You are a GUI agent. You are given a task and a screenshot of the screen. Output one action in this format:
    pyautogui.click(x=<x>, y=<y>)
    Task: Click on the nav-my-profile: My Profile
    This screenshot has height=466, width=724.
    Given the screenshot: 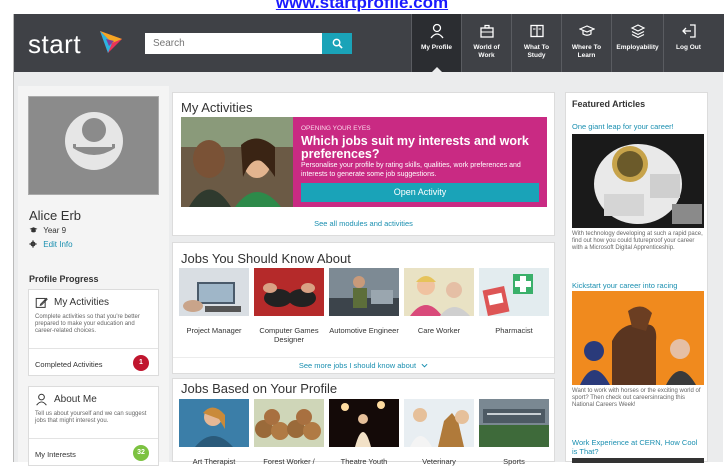 What is the action you would take?
    pyautogui.click(x=436, y=43)
    